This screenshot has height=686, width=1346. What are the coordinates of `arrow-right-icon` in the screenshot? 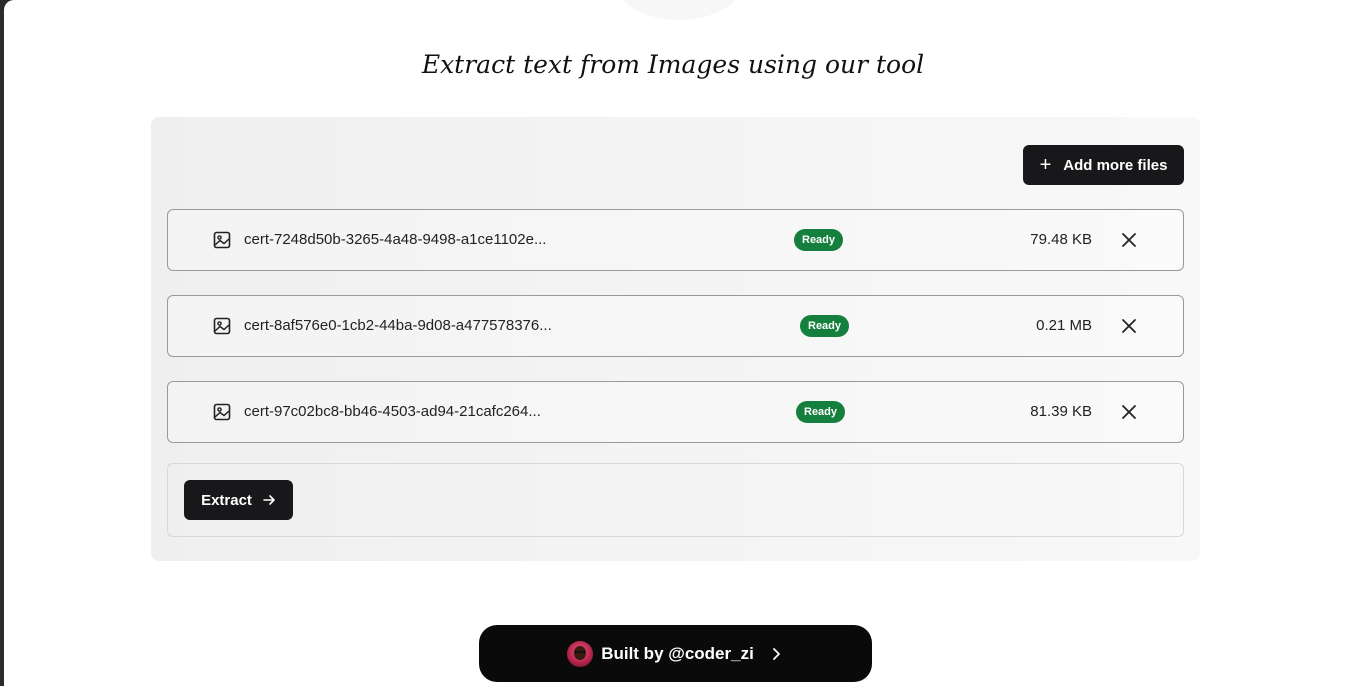 It's located at (269, 500).